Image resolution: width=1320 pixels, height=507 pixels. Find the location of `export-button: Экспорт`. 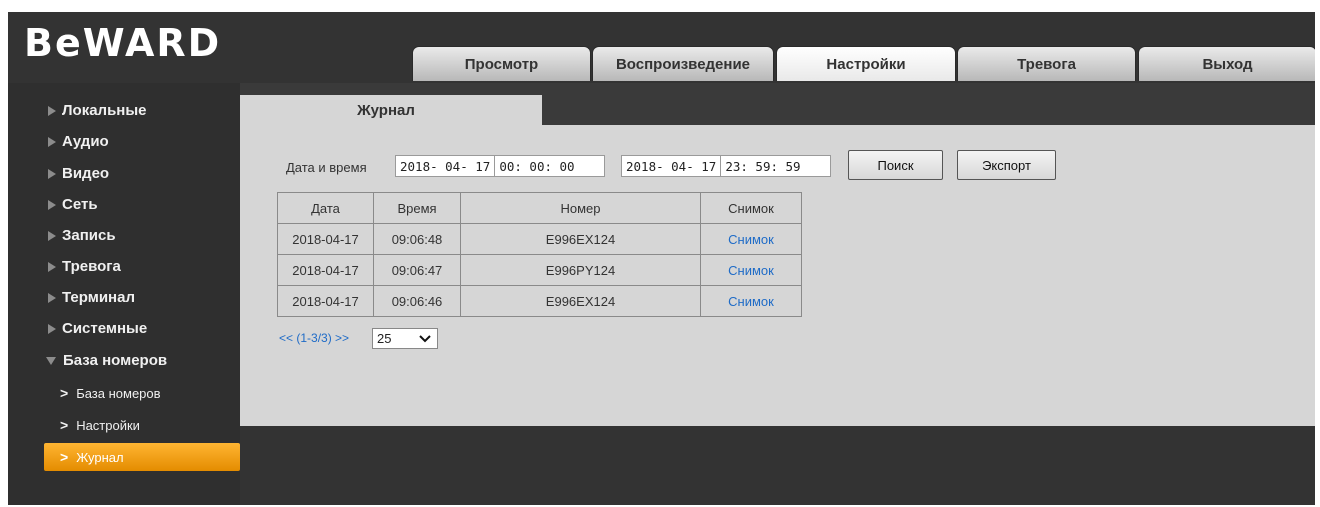

export-button: Экспорт is located at coordinates (1006, 165).